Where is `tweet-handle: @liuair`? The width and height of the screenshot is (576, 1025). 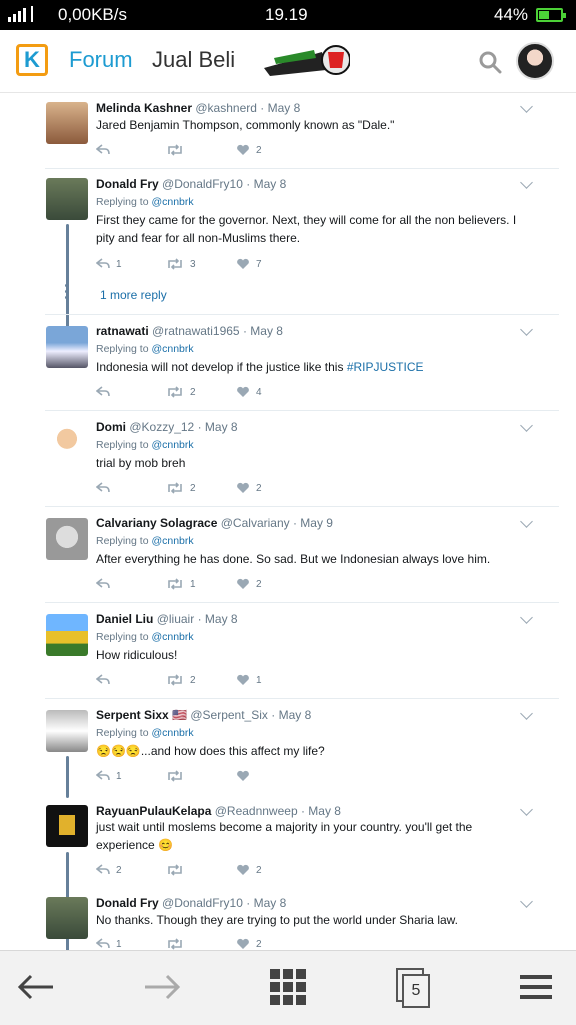
tweet-handle: @liuair is located at coordinates (176, 619).